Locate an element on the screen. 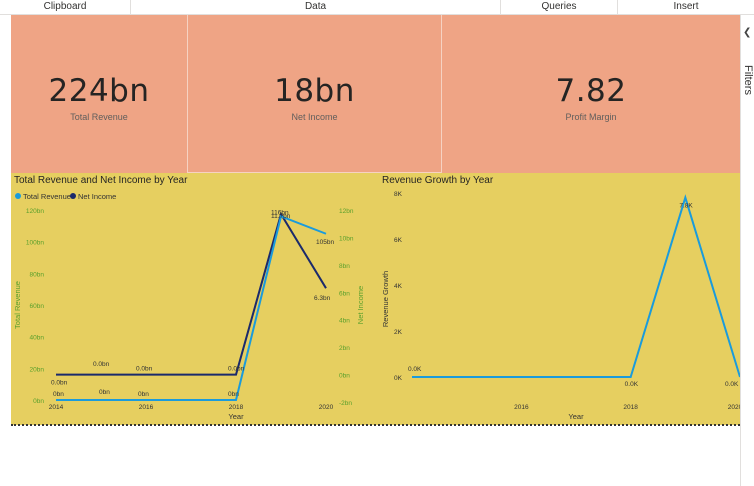  series-line-total-revenue is located at coordinates (191, 307).